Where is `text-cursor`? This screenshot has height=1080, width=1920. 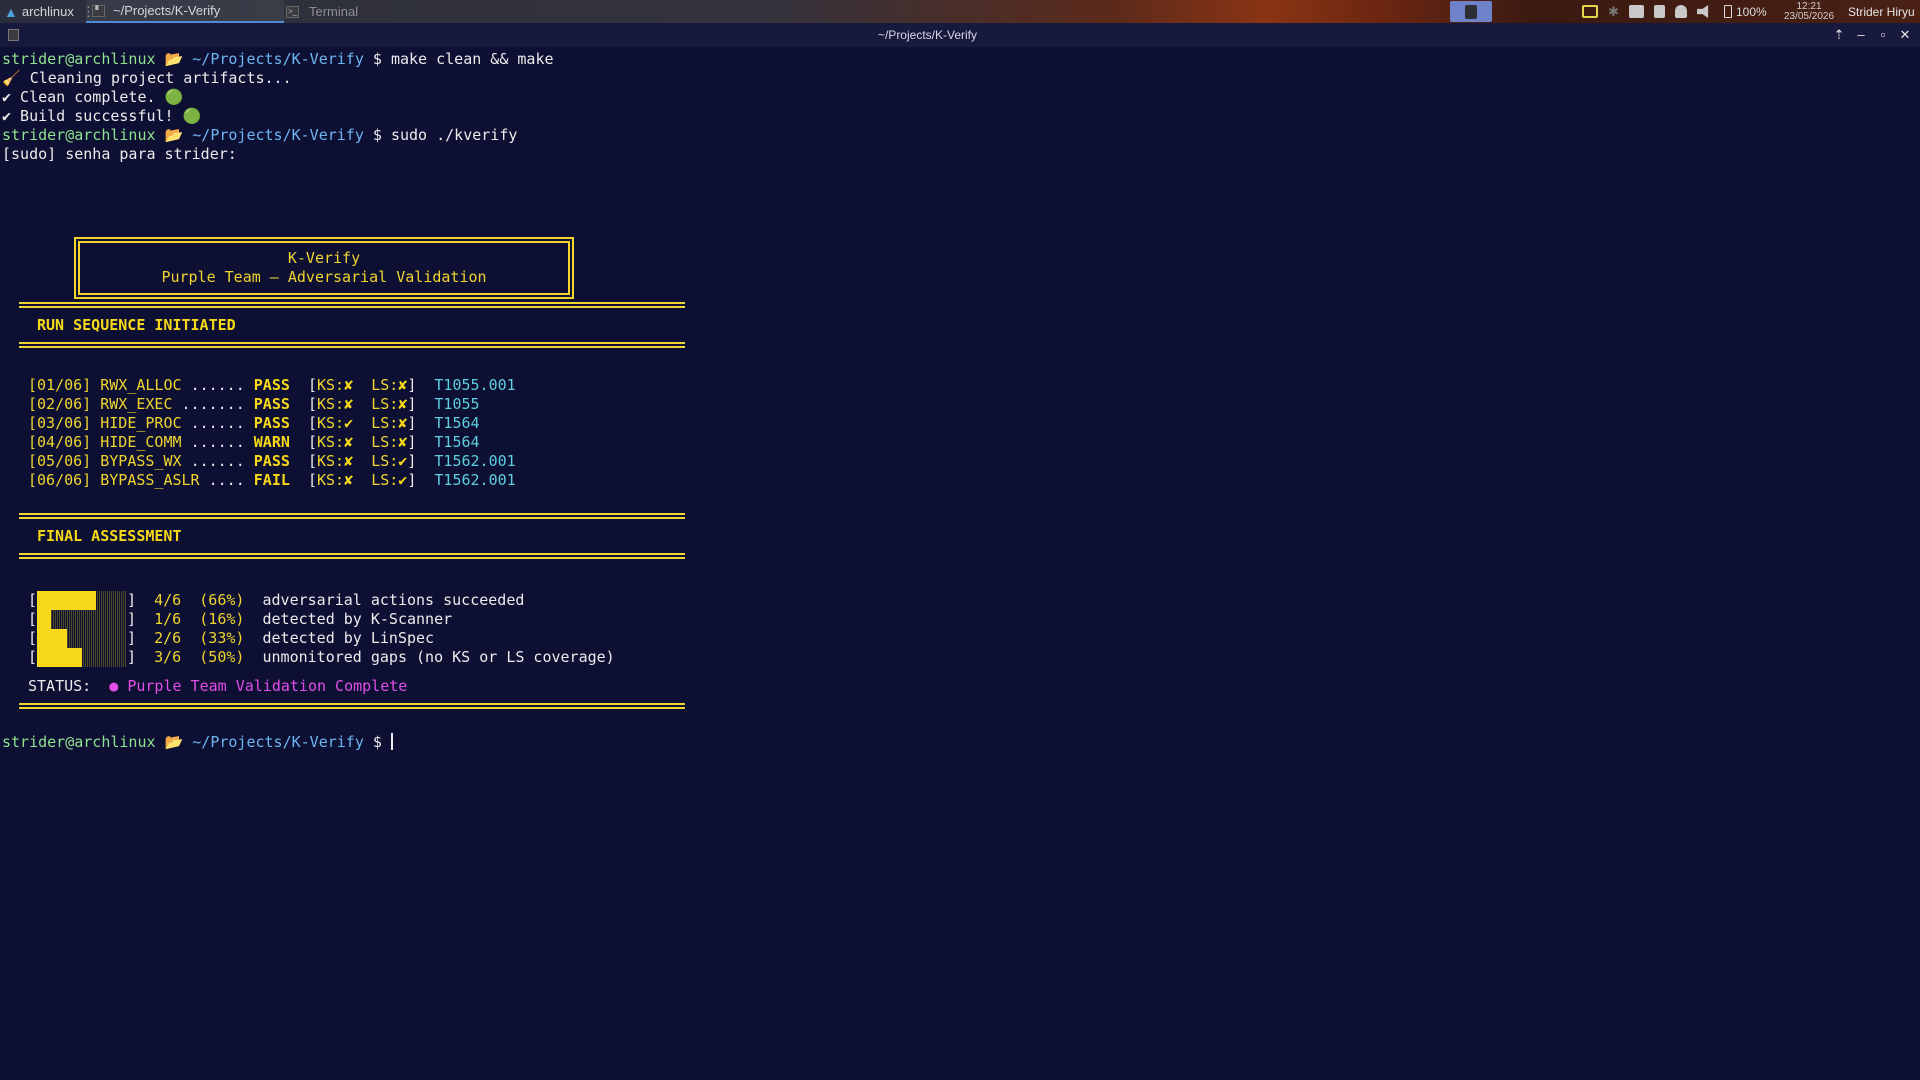
text-cursor is located at coordinates (391, 741).